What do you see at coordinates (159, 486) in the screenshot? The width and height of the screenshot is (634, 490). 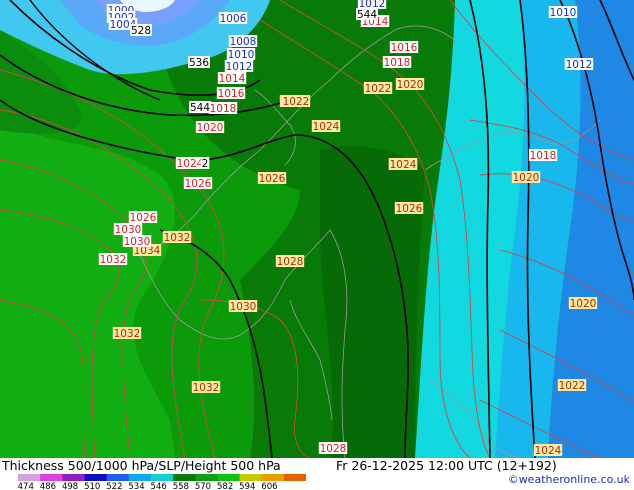 I see `legend-tick-label: 546` at bounding box center [159, 486].